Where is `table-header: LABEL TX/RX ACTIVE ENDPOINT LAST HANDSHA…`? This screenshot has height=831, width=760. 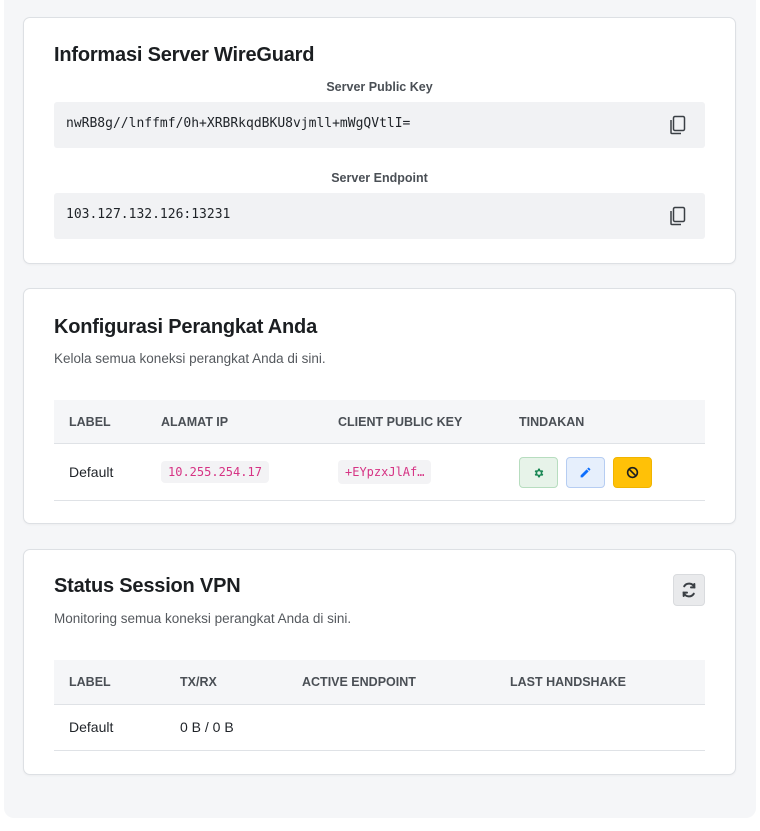
table-header: LABEL TX/RX ACTIVE ENDPOINT LAST HANDSHA… is located at coordinates (379, 682).